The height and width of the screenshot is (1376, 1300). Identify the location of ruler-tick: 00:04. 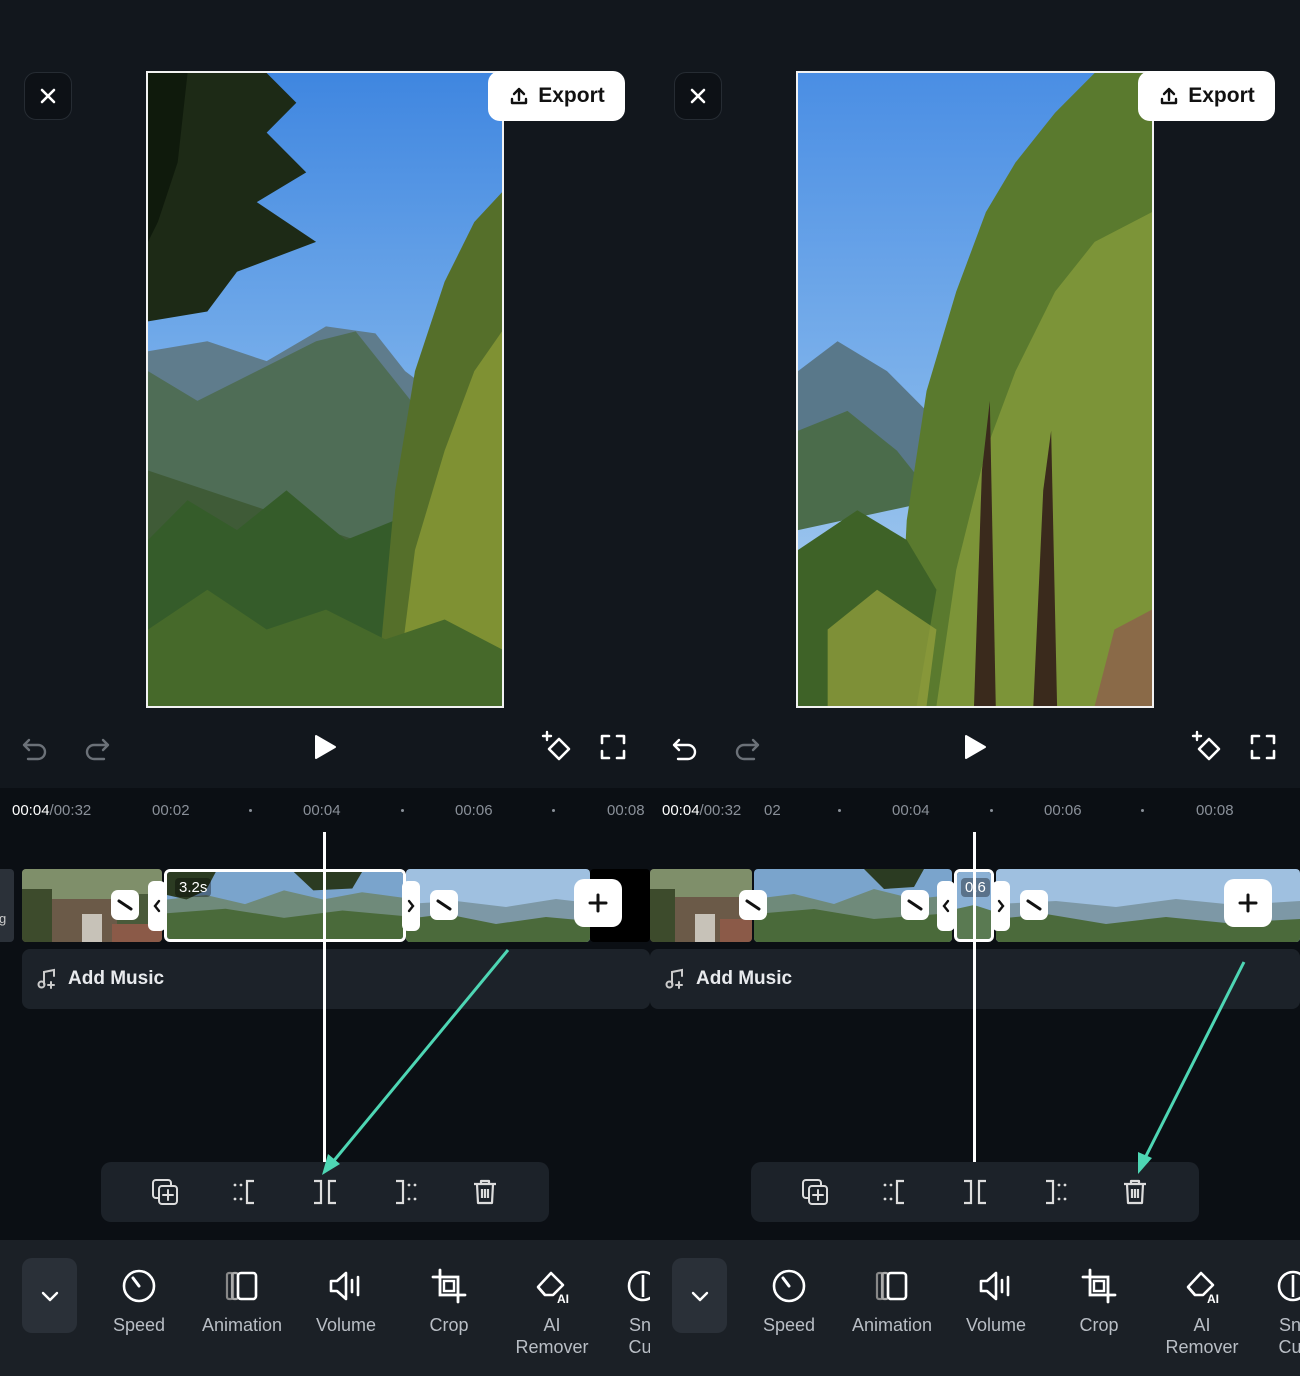
(322, 810).